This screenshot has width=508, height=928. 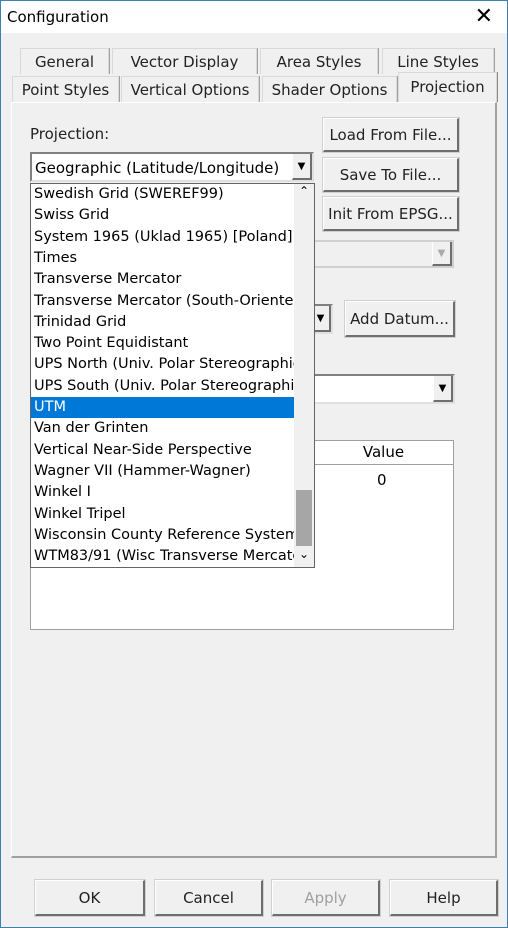 What do you see at coordinates (382, 480) in the screenshot?
I see `table-cell-value: 0` at bounding box center [382, 480].